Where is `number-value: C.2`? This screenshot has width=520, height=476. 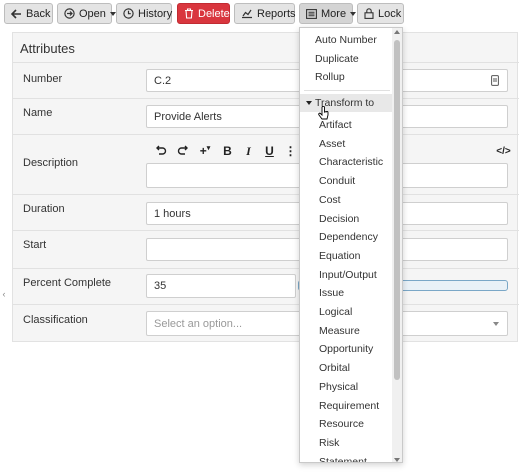
number-value: C.2 is located at coordinates (163, 80).